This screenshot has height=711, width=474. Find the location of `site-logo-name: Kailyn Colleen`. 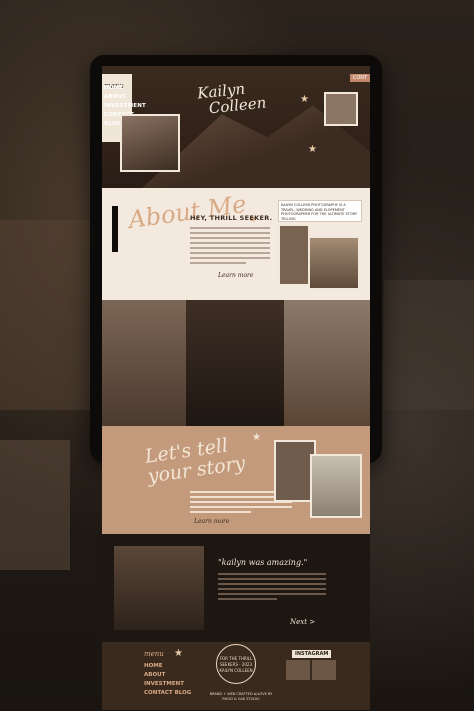

site-logo-name: Kailyn Colleen is located at coordinates (232, 98).